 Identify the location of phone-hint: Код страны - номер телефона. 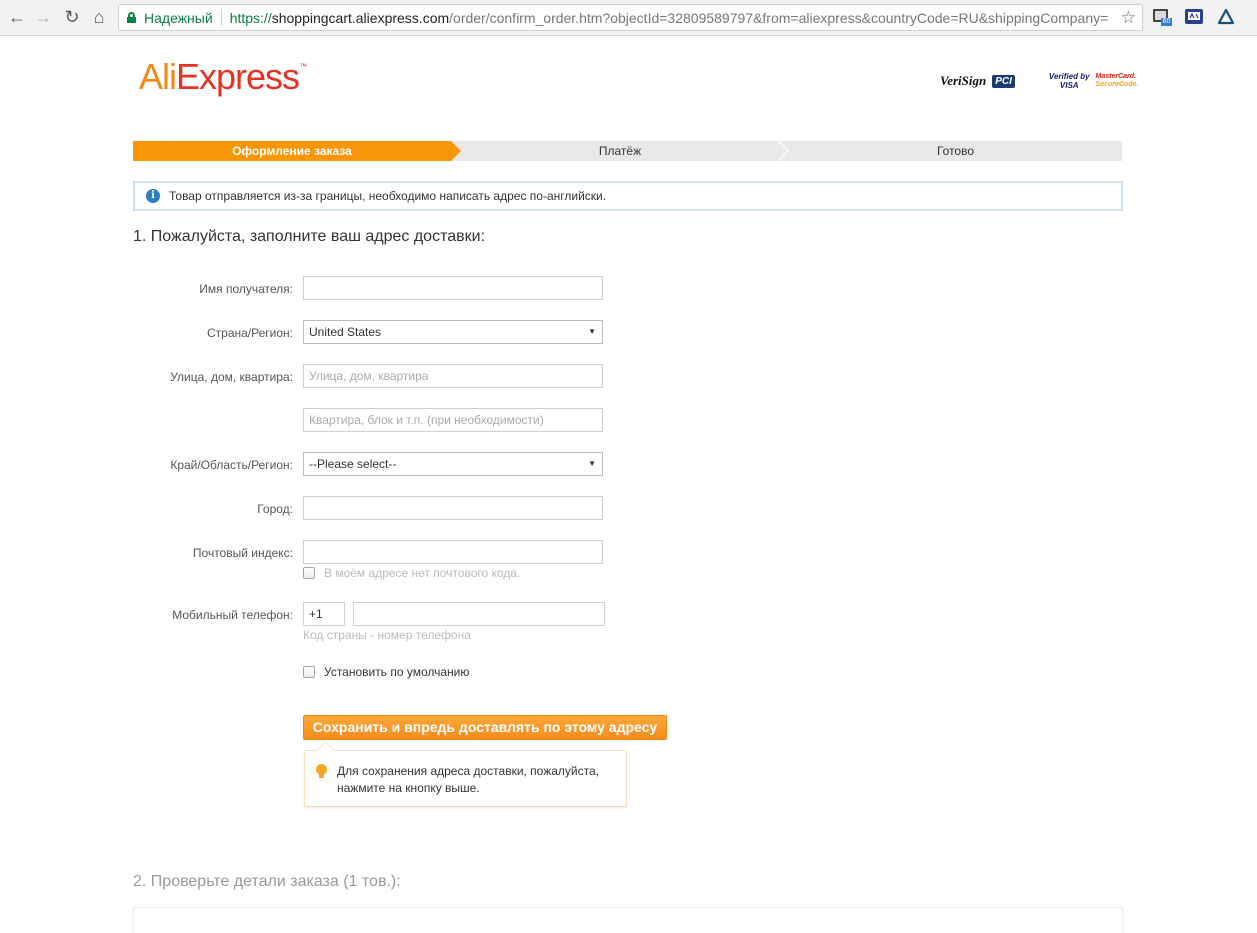
(387, 635).